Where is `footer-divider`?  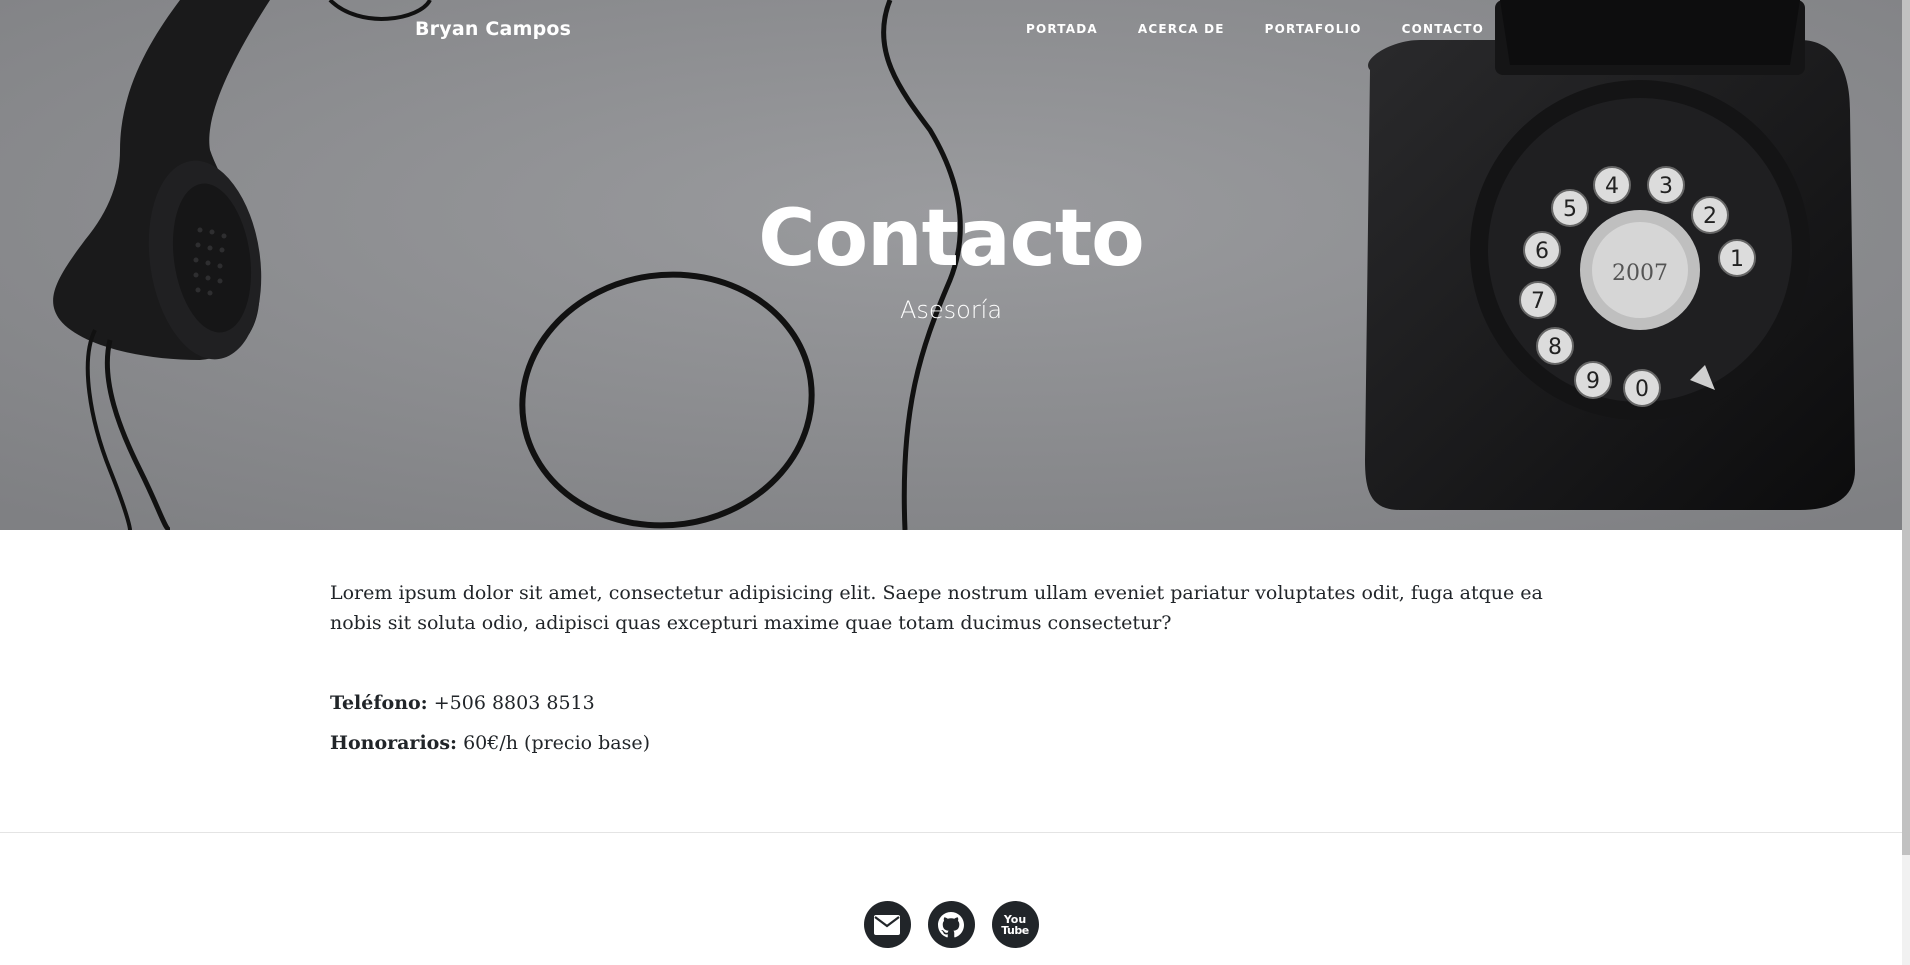 footer-divider is located at coordinates (951, 832).